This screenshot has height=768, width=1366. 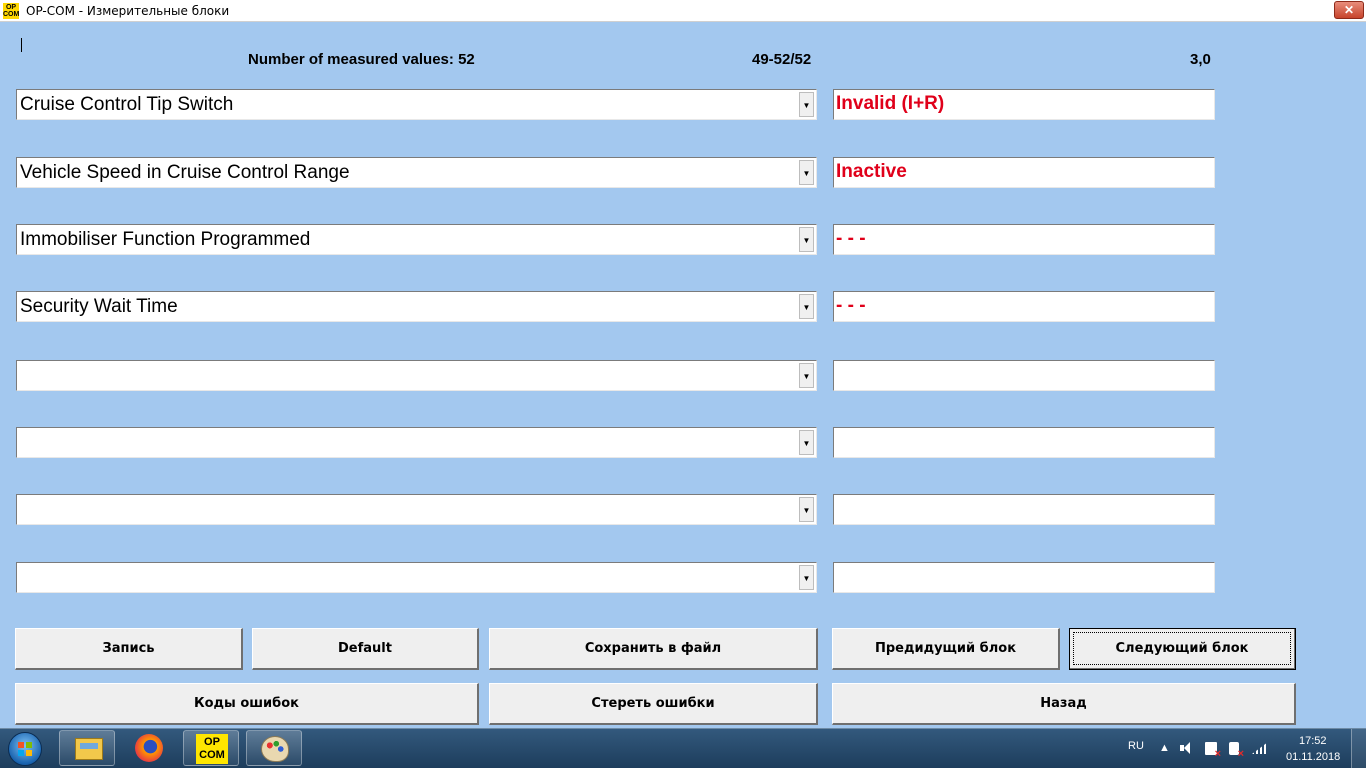 I want to click on parameter-value-3: - - -, so click(x=1024, y=239).